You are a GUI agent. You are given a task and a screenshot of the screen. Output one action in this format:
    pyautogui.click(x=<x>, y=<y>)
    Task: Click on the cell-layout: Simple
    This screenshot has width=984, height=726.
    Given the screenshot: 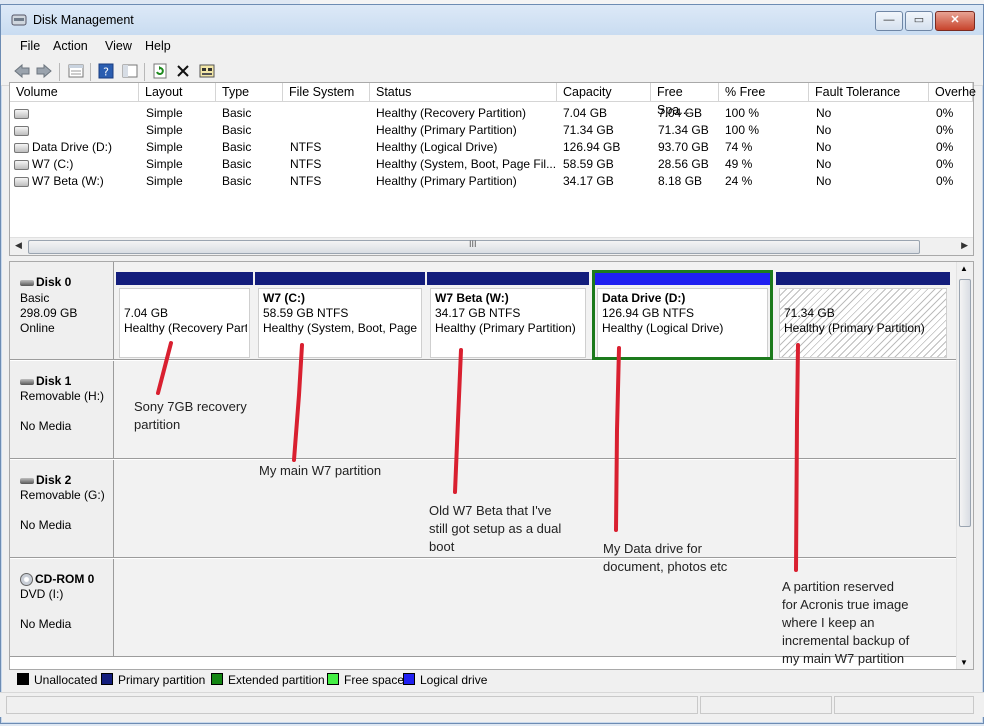 What is the action you would take?
    pyautogui.click(x=164, y=164)
    